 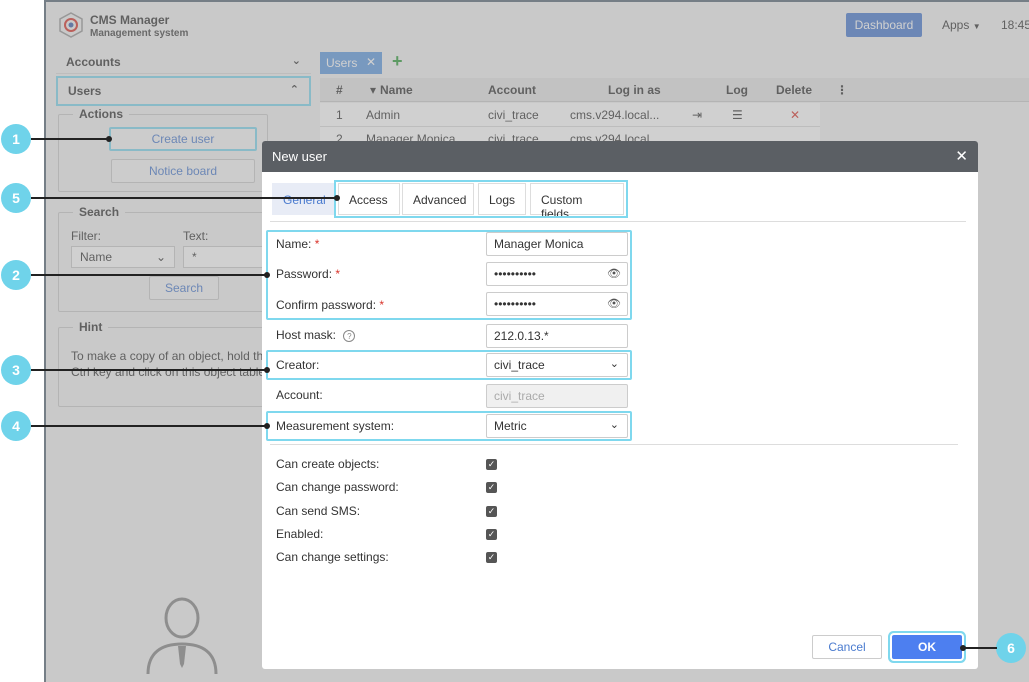 What do you see at coordinates (557, 304) in the screenshot?
I see `confirm-password-input: •••••••••• 👁` at bounding box center [557, 304].